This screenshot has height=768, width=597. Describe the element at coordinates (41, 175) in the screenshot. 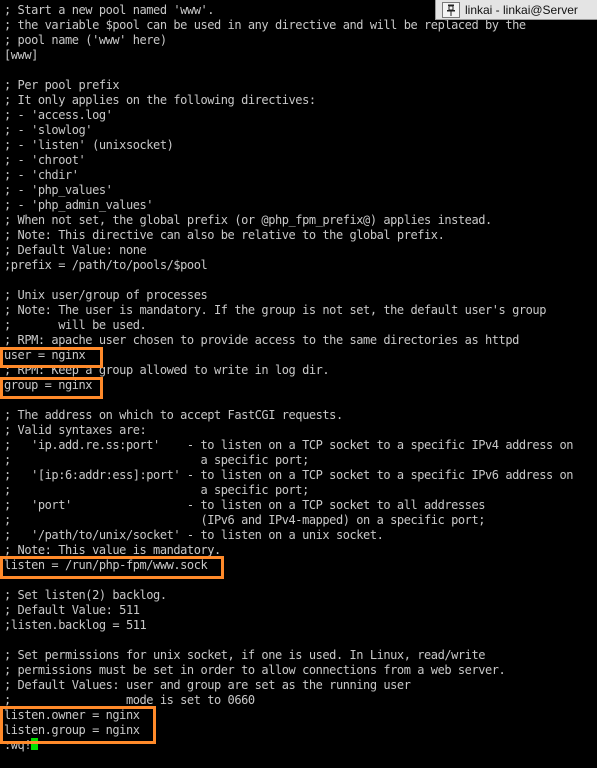

I see `terminal-line: ; - 'chdir'` at that location.